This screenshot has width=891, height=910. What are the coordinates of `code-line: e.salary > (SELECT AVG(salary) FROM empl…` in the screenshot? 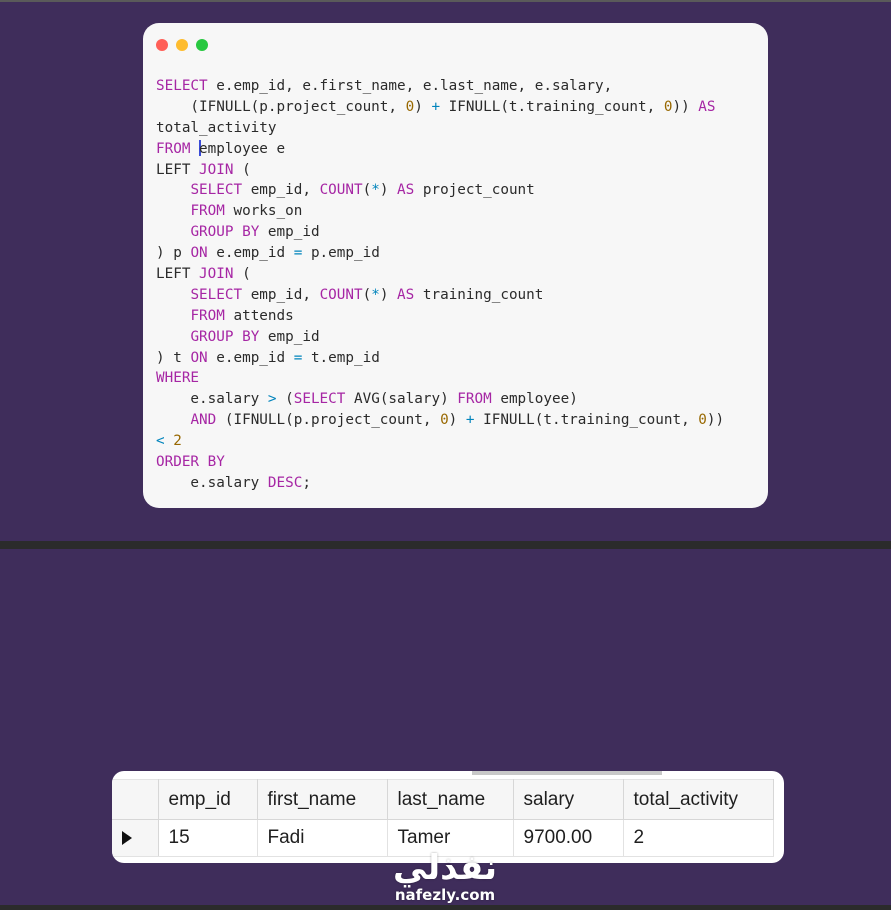 It's located at (440, 399).